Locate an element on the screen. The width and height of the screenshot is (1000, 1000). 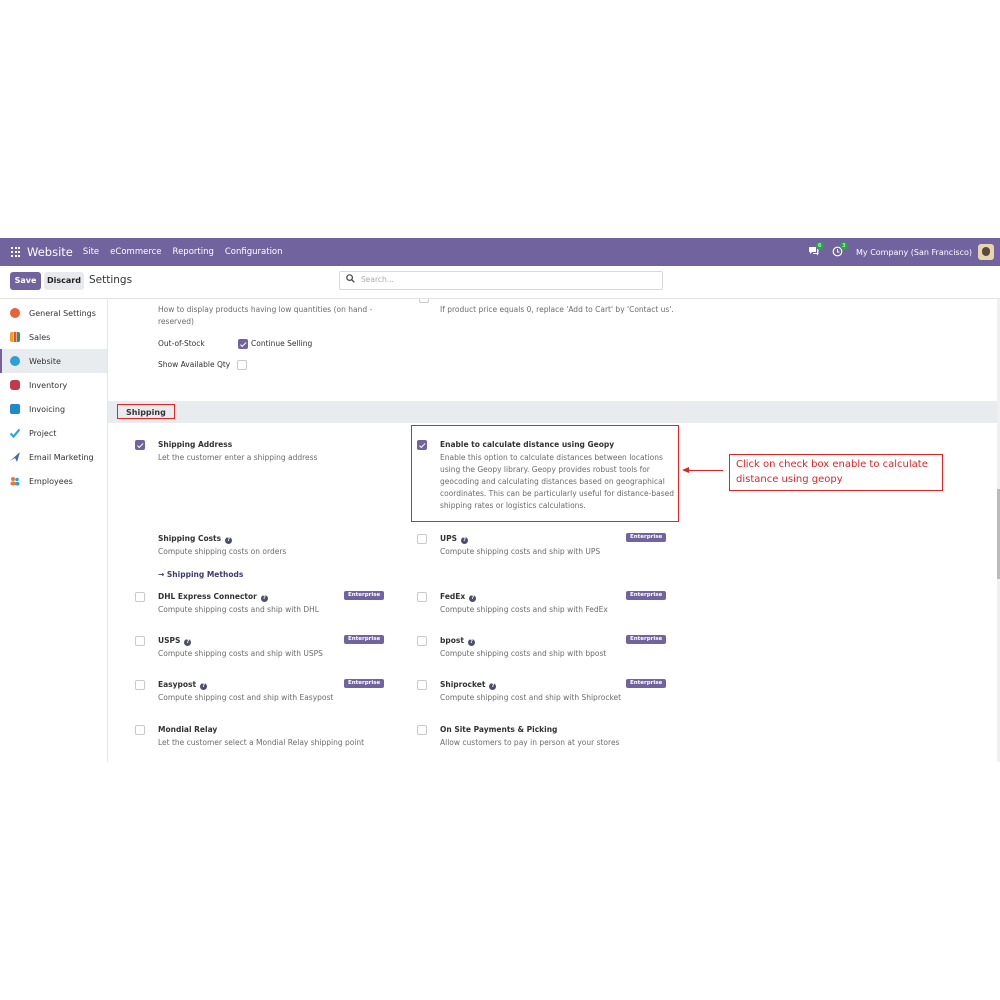
bpost-checkbox is located at coordinates (422, 641).